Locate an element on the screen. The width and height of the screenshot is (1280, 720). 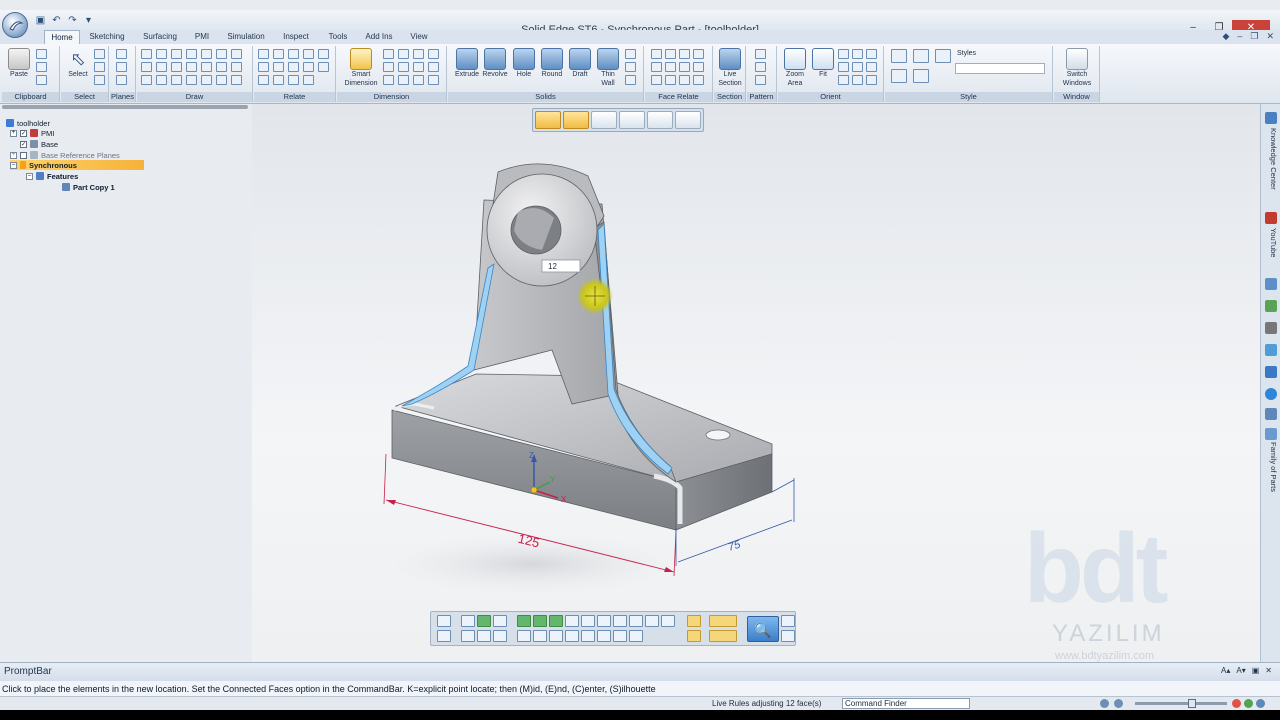
sketch-view-icon is located at coordinates (620, 621).